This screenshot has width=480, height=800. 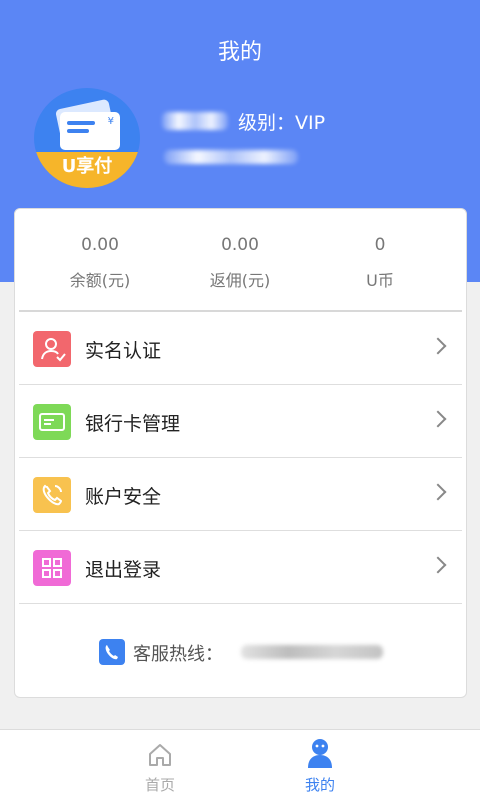 What do you see at coordinates (240, 421) in the screenshot?
I see `menu-item-bank-card: 银行卡管理` at bounding box center [240, 421].